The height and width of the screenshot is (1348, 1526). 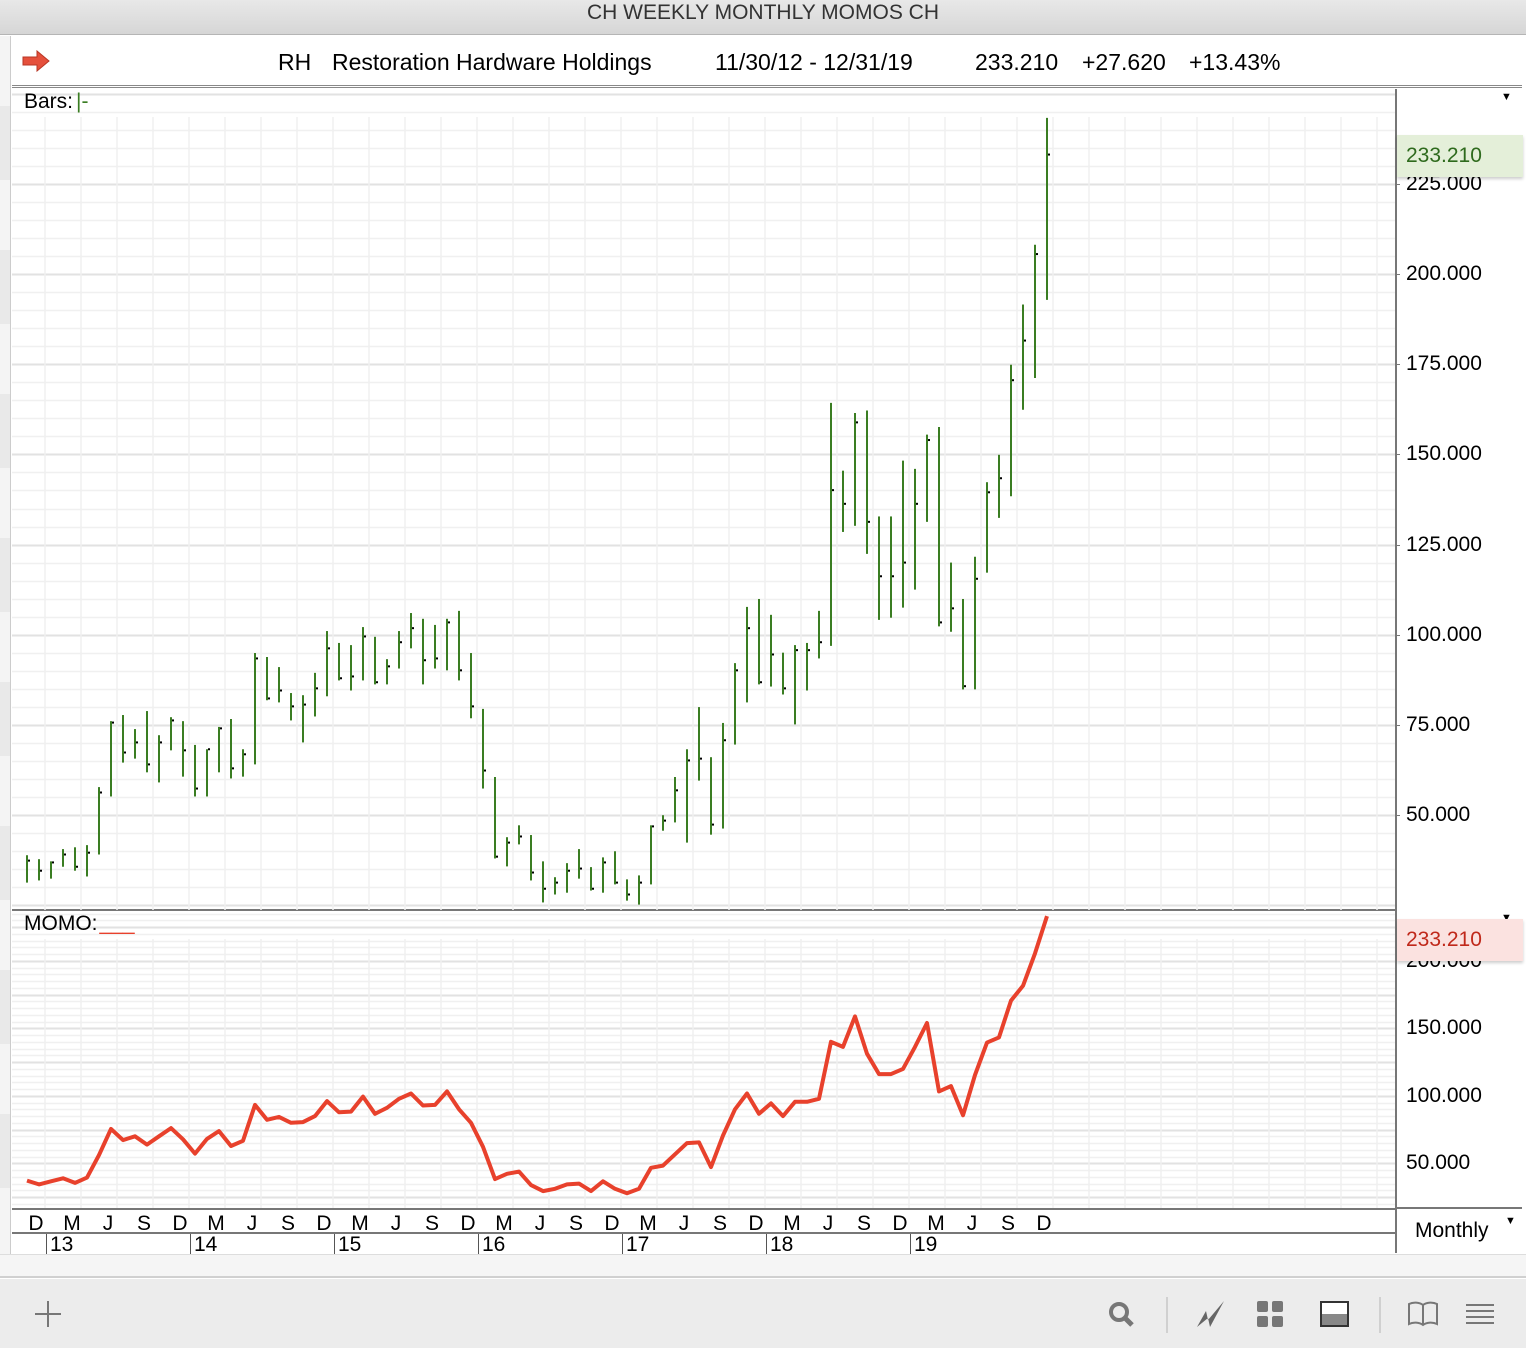 I want to click on price-change-percent: +13.43%, so click(x=1235, y=62).